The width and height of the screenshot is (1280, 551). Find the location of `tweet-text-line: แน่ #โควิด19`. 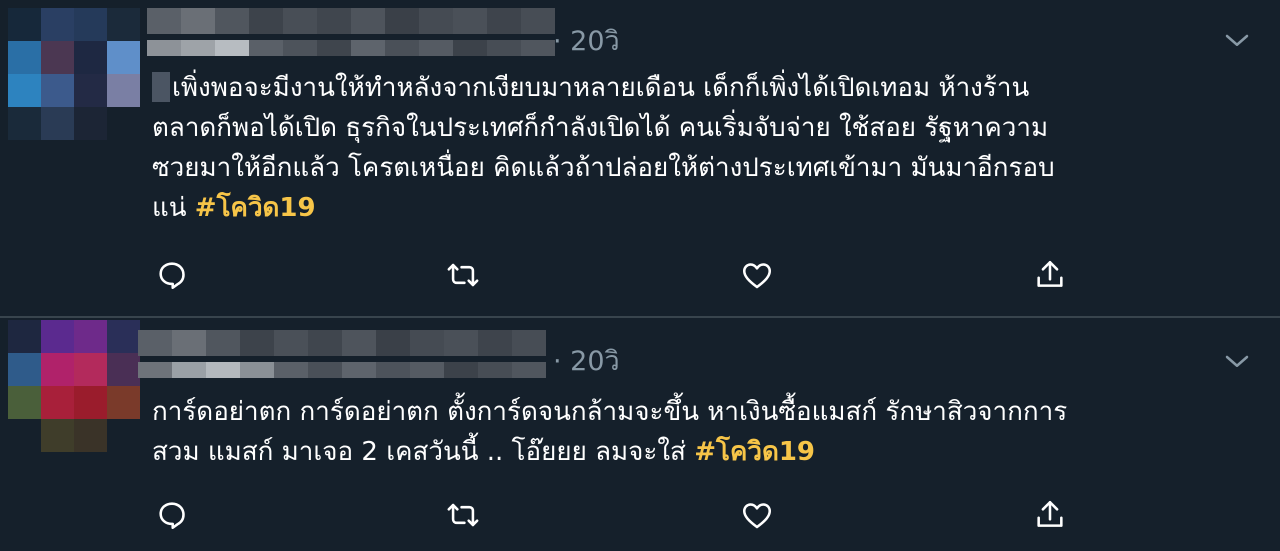

tweet-text-line: แน่ #โควิด19 is located at coordinates (234, 208).